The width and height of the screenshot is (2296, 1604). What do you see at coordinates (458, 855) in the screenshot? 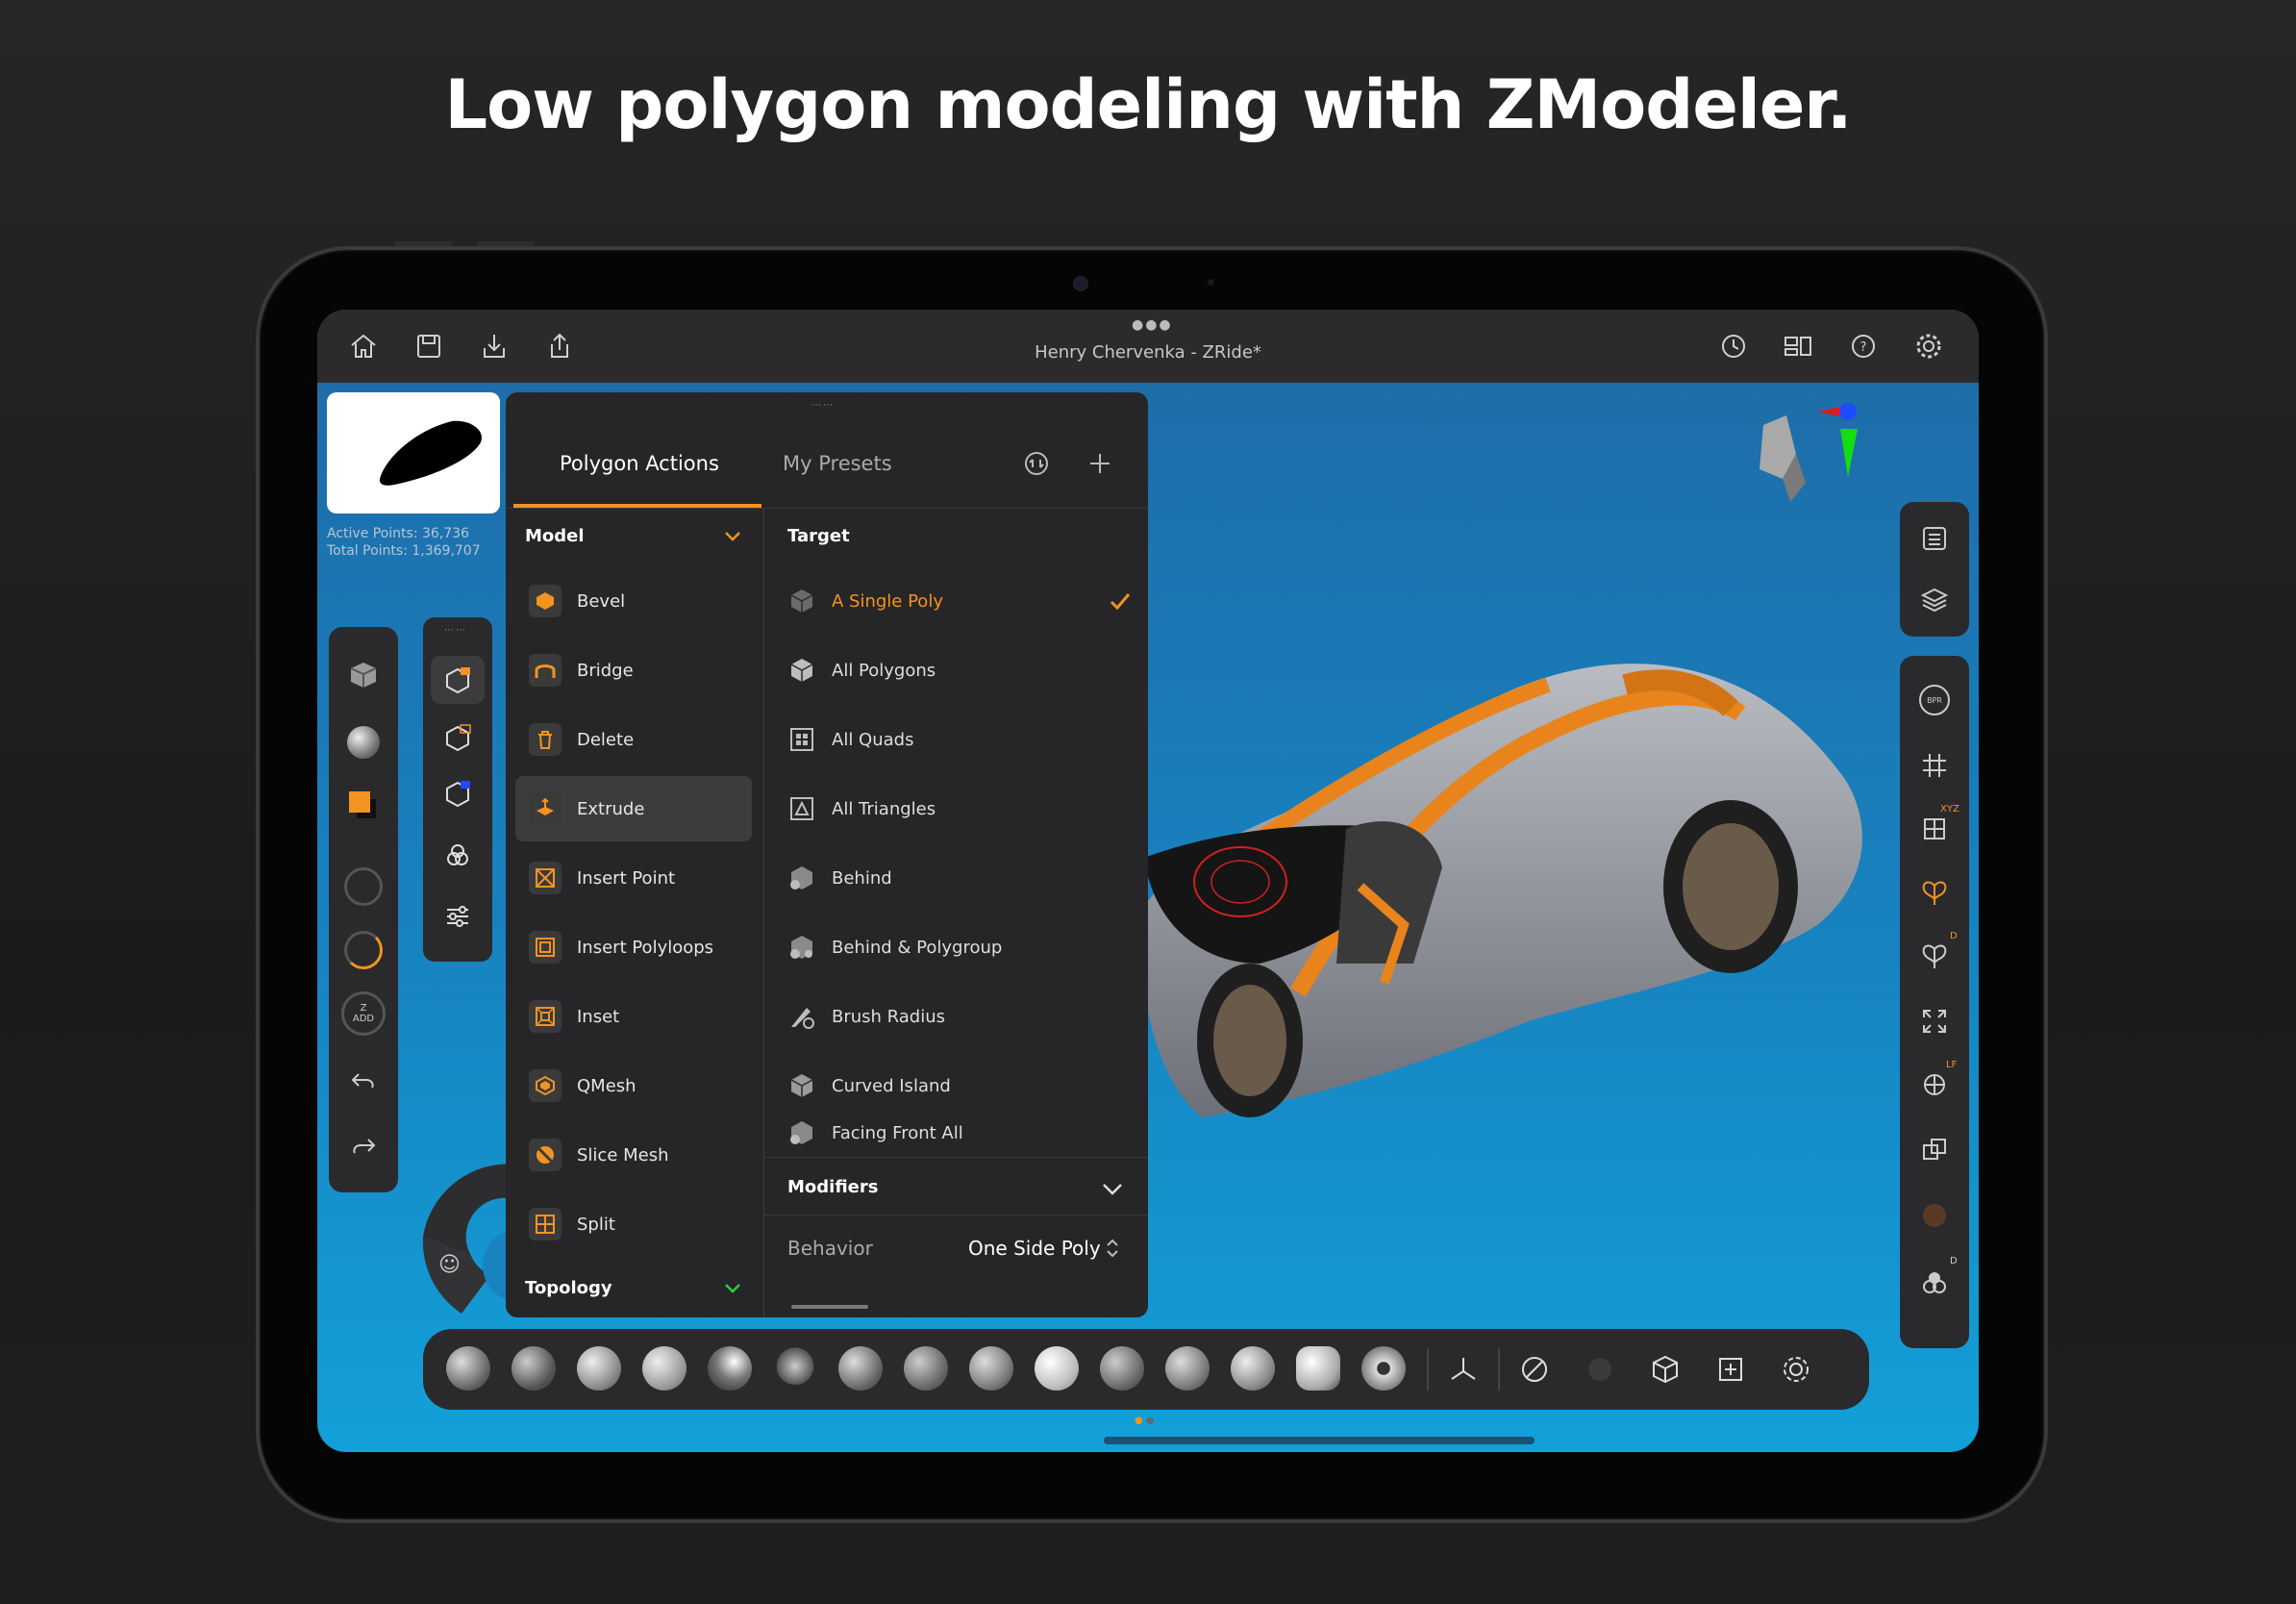
I see `polygroup-icon` at bounding box center [458, 855].